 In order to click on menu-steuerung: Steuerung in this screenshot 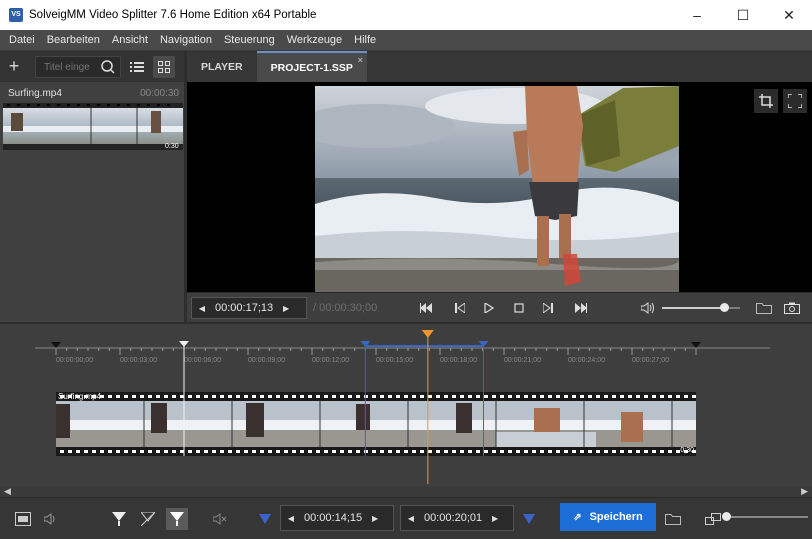, I will do `click(249, 40)`.